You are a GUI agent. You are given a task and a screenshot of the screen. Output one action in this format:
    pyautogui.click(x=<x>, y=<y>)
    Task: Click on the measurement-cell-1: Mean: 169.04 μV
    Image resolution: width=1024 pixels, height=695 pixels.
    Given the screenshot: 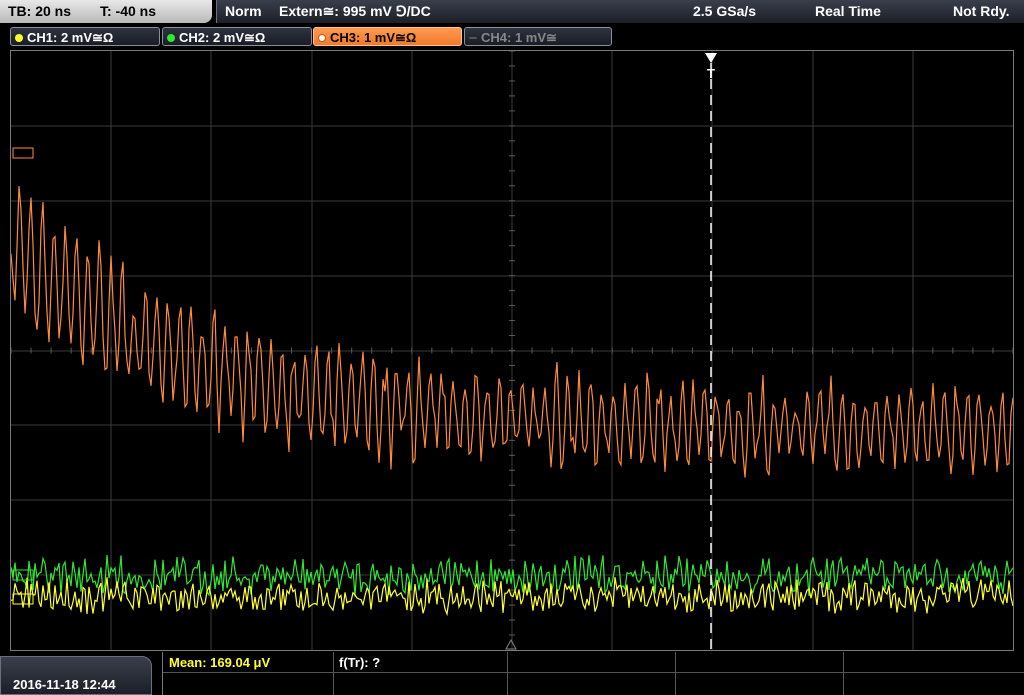 What is the action you would take?
    pyautogui.click(x=248, y=662)
    